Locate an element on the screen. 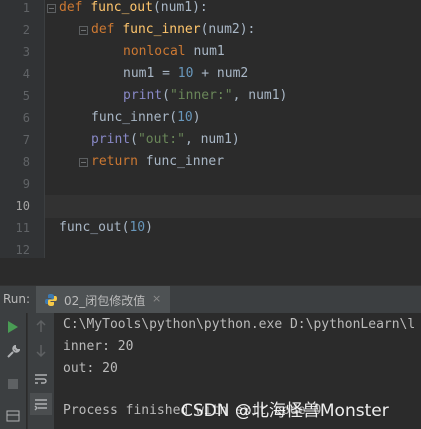 The height and width of the screenshot is (429, 421). watermark: CSDN @北海怪兽Monster is located at coordinates (285, 411).